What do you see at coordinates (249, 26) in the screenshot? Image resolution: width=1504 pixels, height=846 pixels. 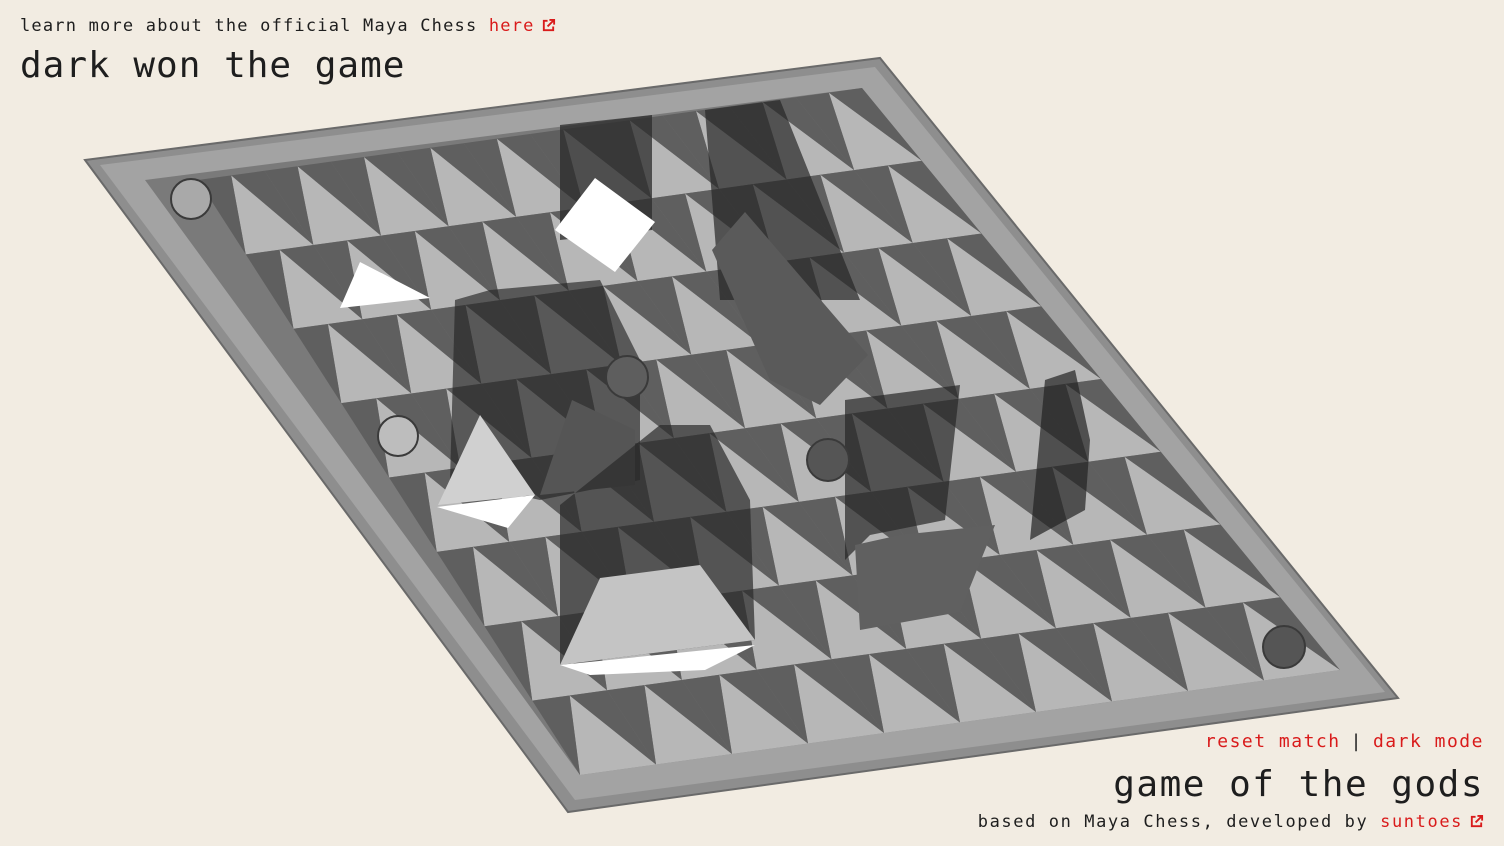 I see `learn-more-text: learn more about the official Maya Chess` at bounding box center [249, 26].